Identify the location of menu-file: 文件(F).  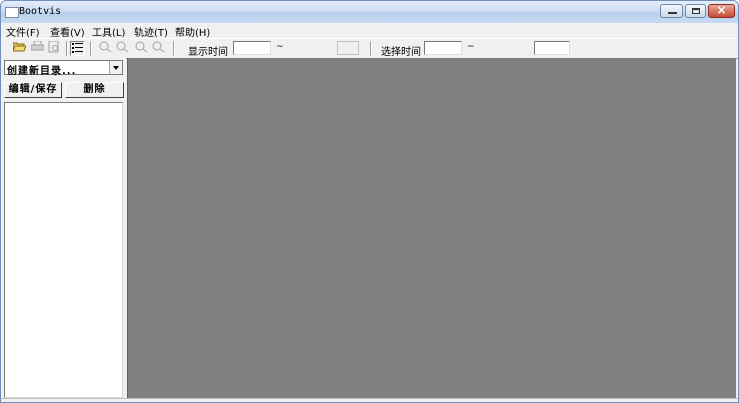
(23, 31).